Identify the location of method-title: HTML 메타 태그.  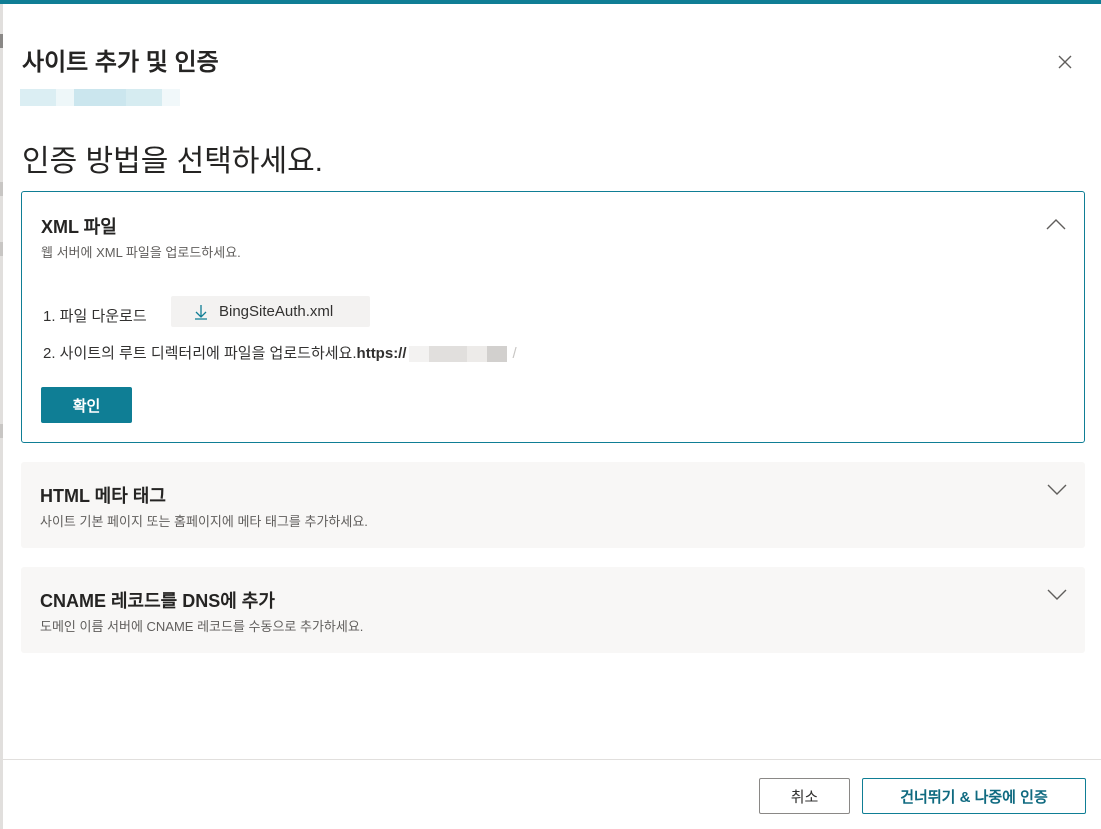
(103, 496).